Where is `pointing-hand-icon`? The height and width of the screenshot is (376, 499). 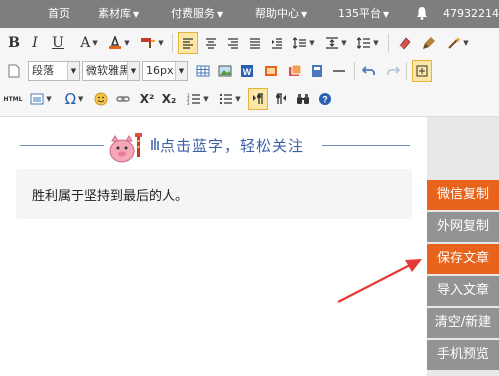
pointing-hand-icon is located at coordinates (155, 144).